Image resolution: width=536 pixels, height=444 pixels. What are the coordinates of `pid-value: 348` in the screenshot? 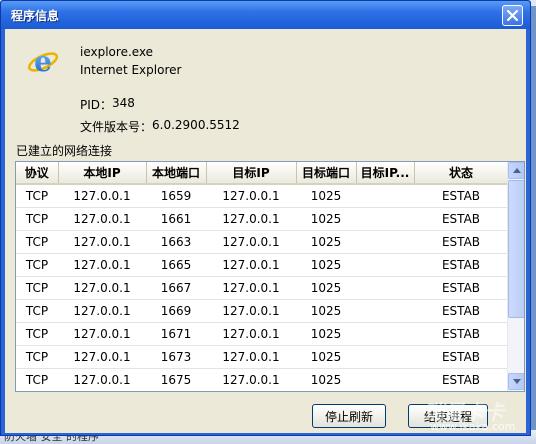 It's located at (123, 103).